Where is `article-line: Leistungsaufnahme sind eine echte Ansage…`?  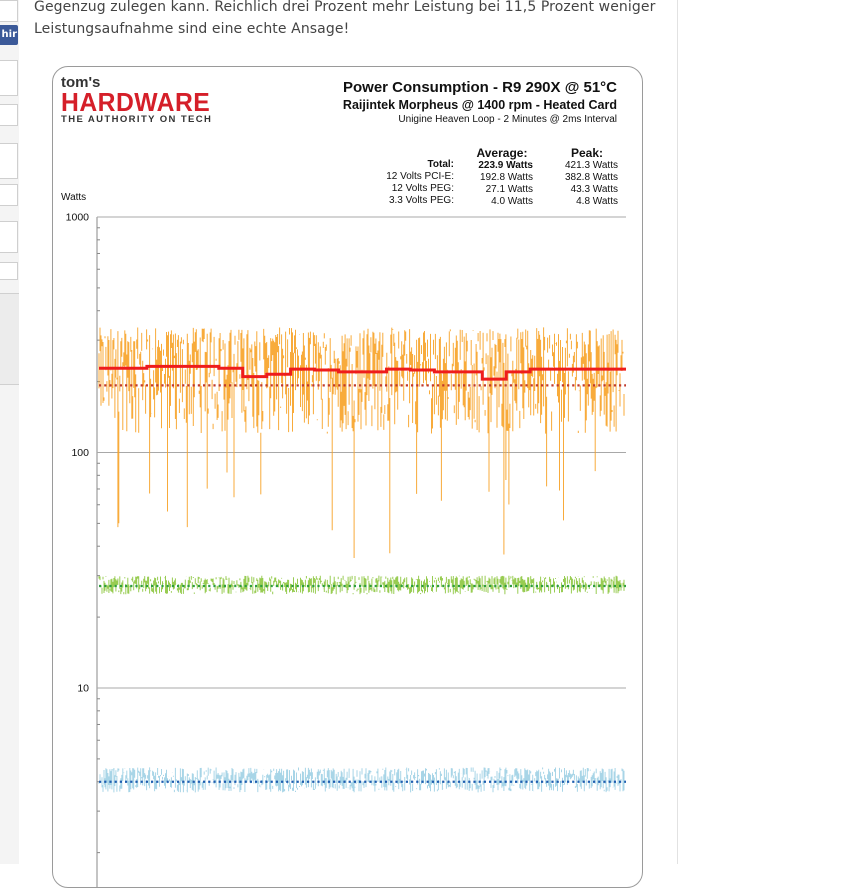 article-line: Leistungsaufnahme sind eine echte Ansage… is located at coordinates (192, 29).